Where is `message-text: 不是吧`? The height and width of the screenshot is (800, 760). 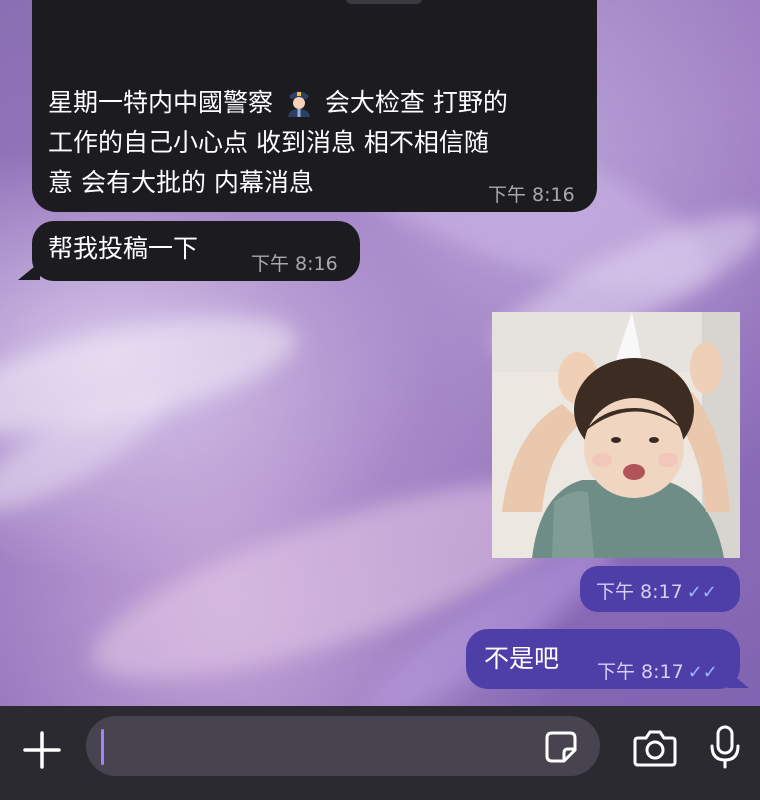
message-text: 不是吧 is located at coordinates (522, 658).